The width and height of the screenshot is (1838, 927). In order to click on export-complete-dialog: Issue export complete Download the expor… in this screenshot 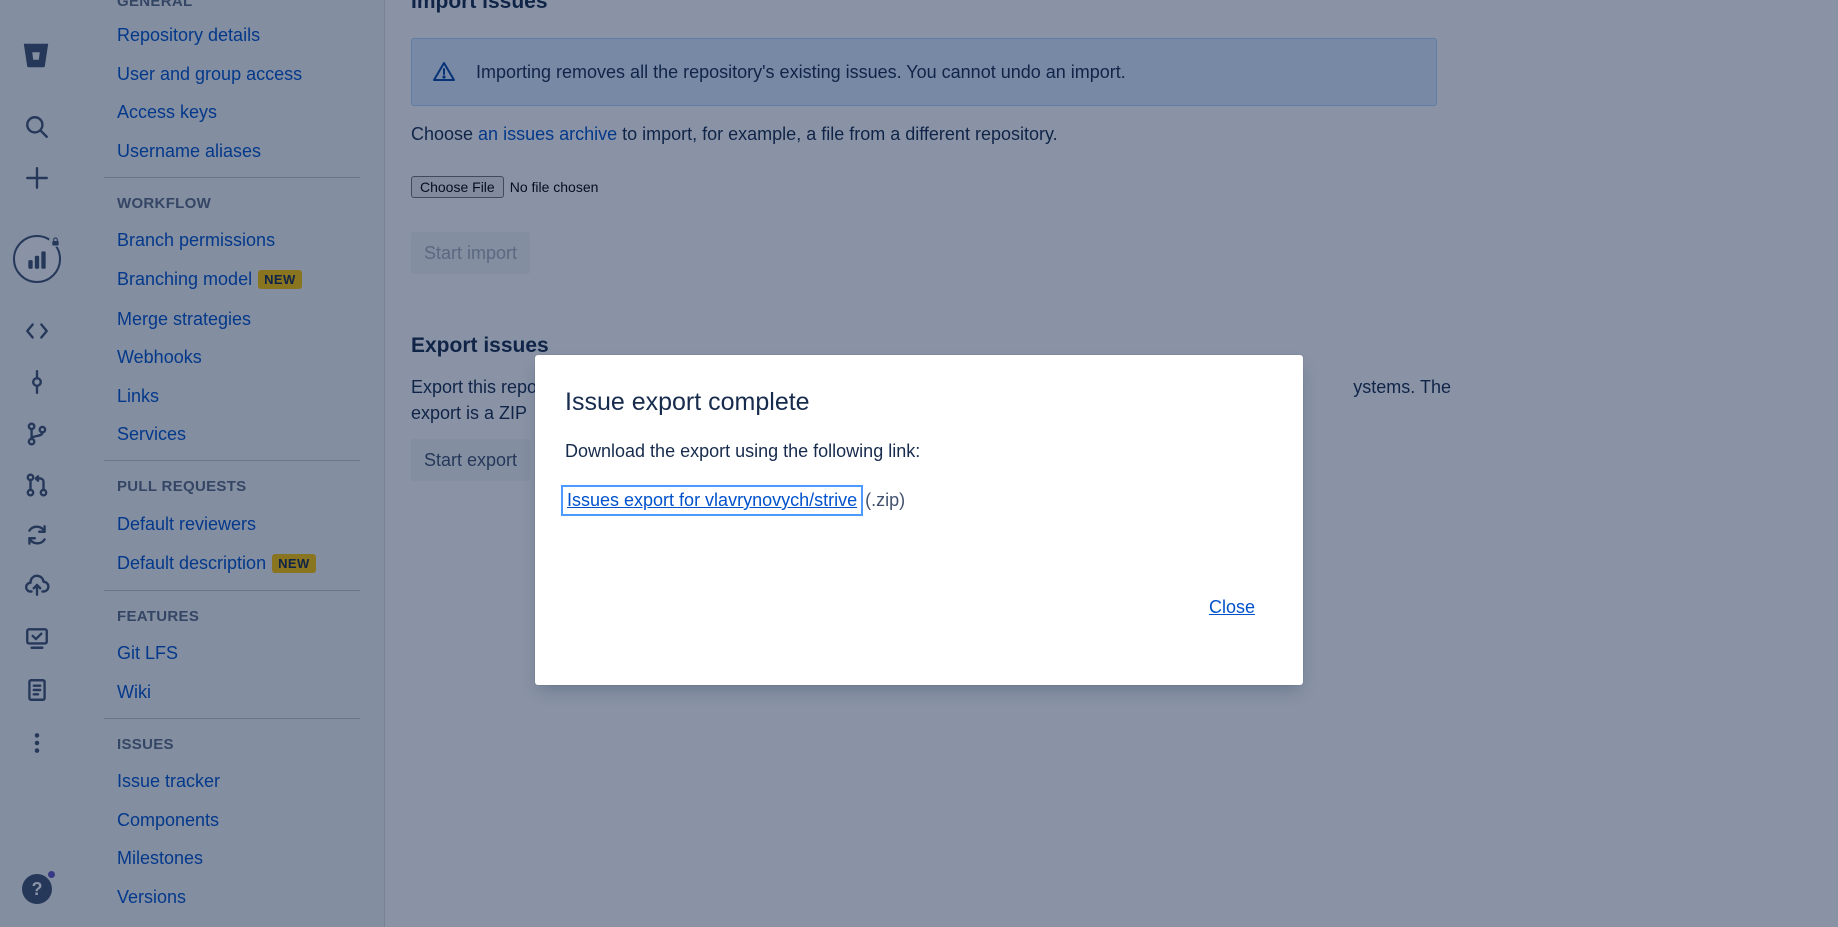, I will do `click(919, 520)`.